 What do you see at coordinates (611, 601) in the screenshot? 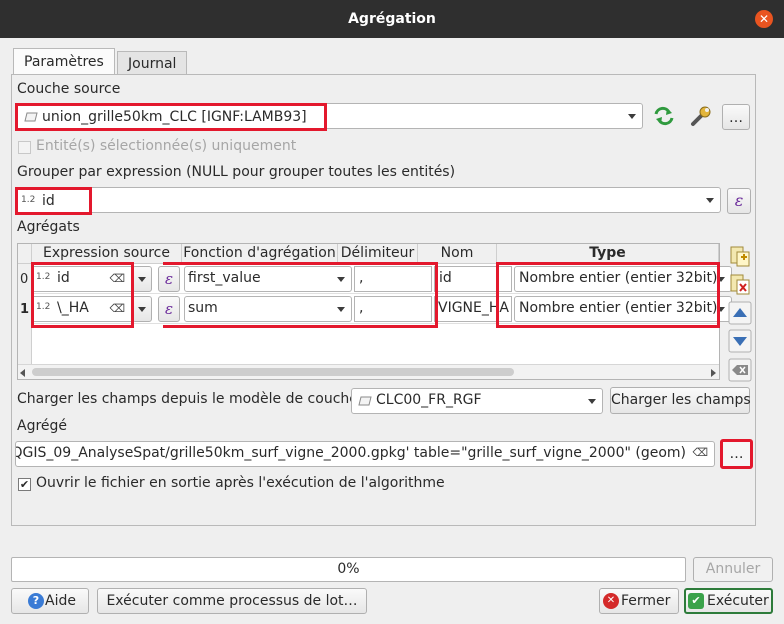
I see `close-icon: ✕` at bounding box center [611, 601].